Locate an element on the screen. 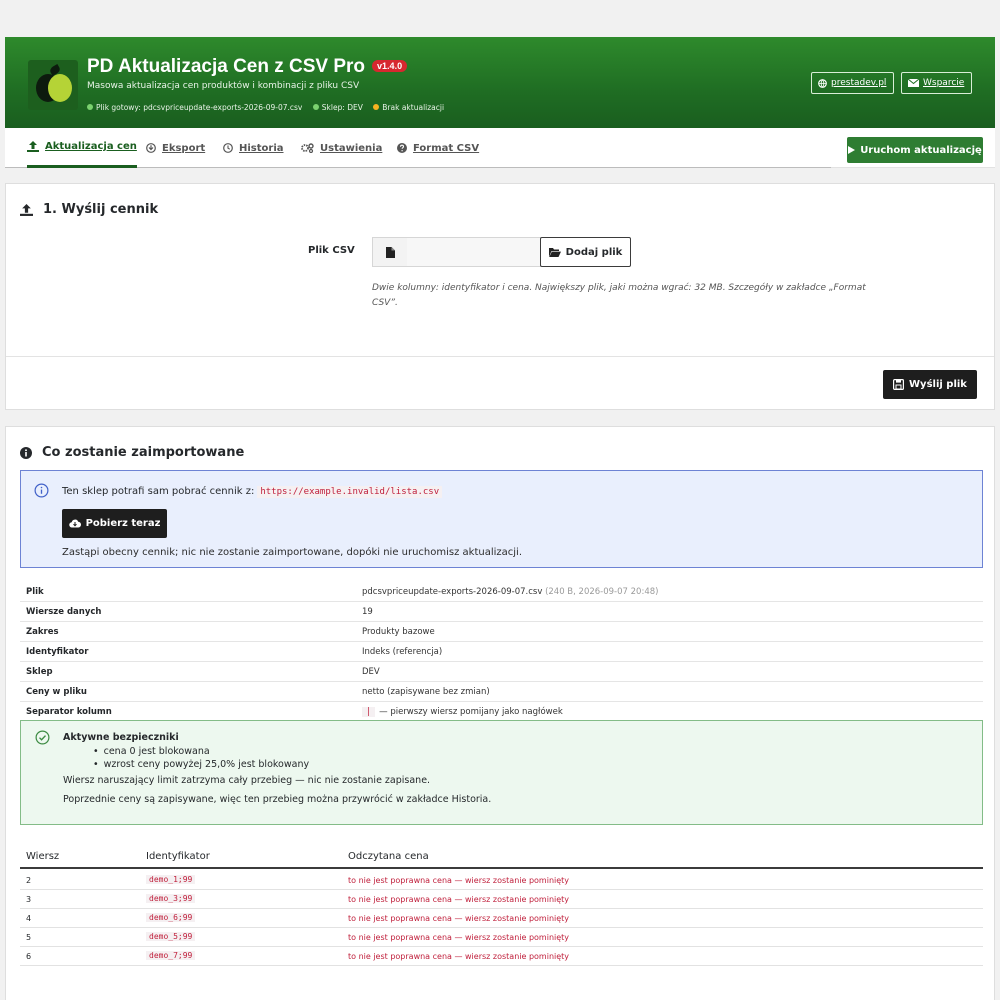 Image resolution: width=1000 pixels, height=1000 pixels. tab-price-update: Aktualizacja cen is located at coordinates (82, 148).